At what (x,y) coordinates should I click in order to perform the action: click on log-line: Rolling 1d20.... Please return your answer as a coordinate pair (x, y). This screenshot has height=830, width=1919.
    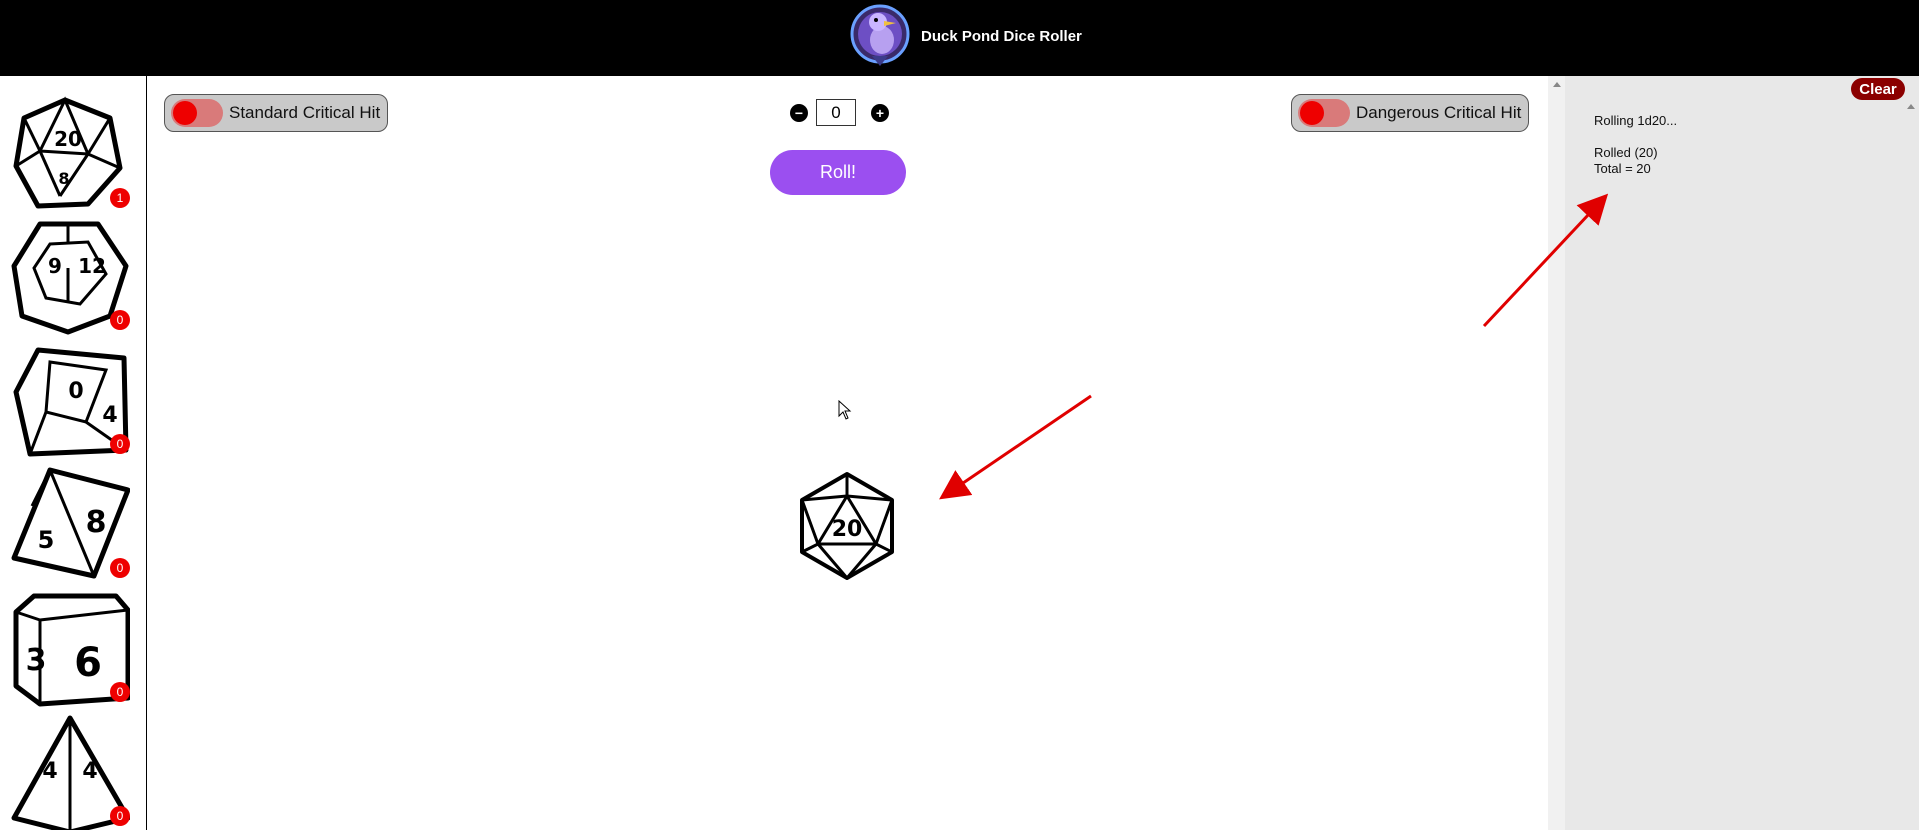
    Looking at the image, I should click on (1636, 120).